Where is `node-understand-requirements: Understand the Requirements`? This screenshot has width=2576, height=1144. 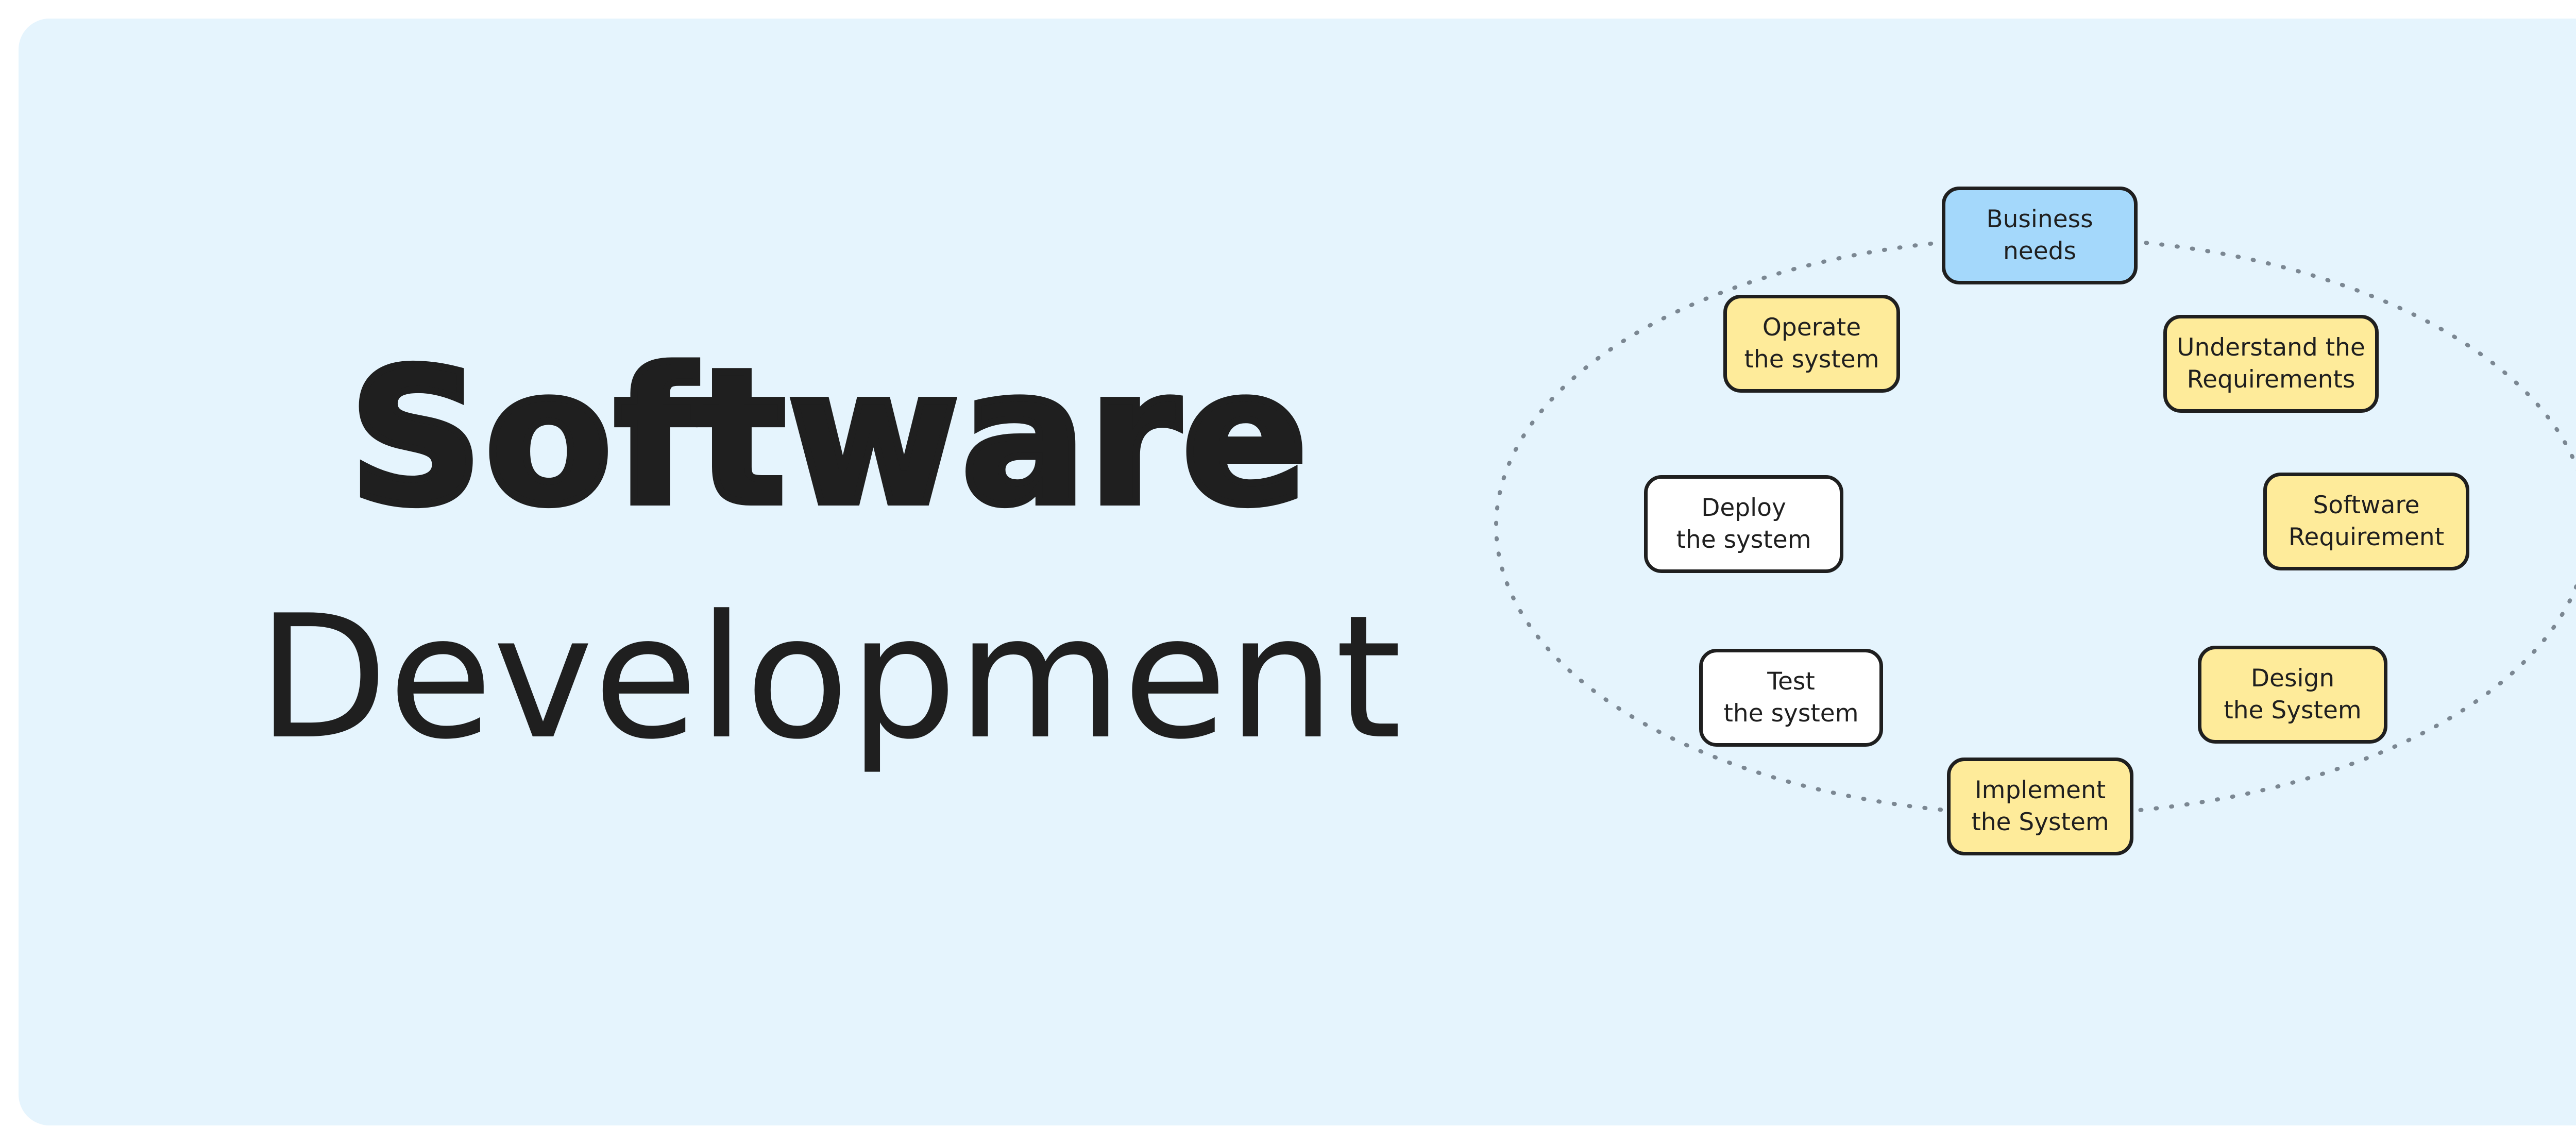 node-understand-requirements: Understand the Requirements is located at coordinates (2271, 364).